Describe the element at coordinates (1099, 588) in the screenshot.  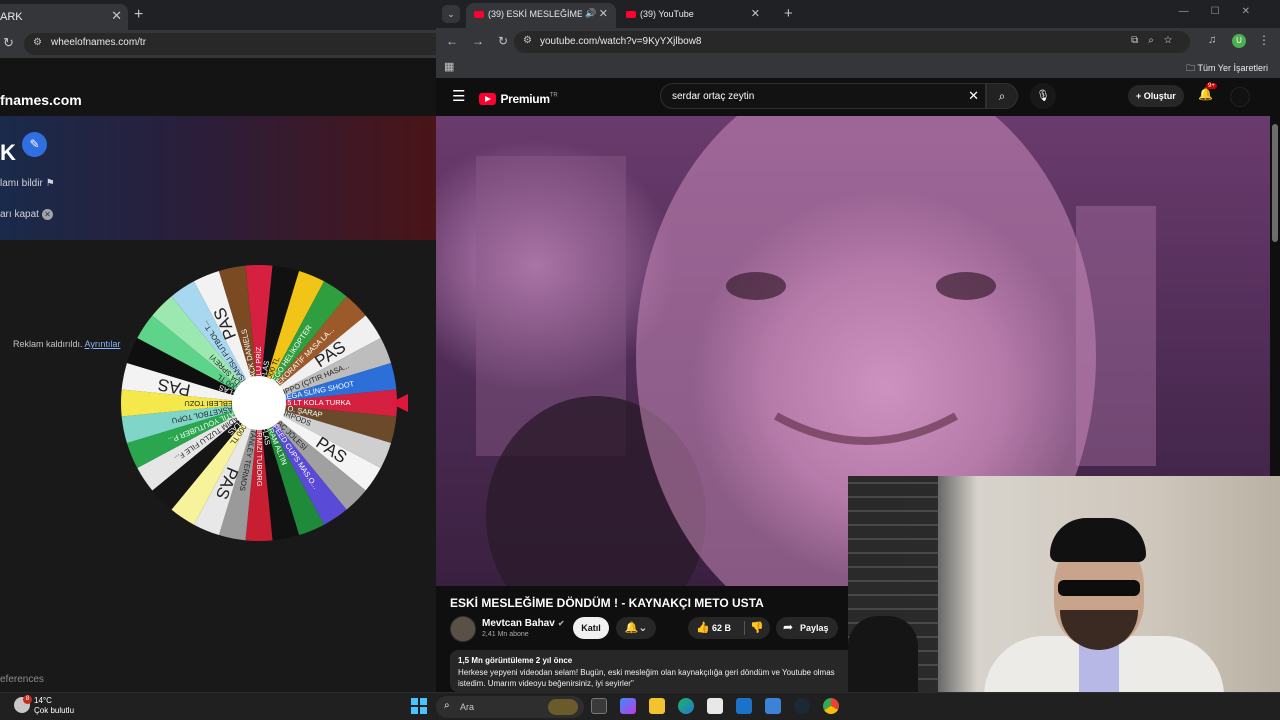
I see `sunglasses` at that location.